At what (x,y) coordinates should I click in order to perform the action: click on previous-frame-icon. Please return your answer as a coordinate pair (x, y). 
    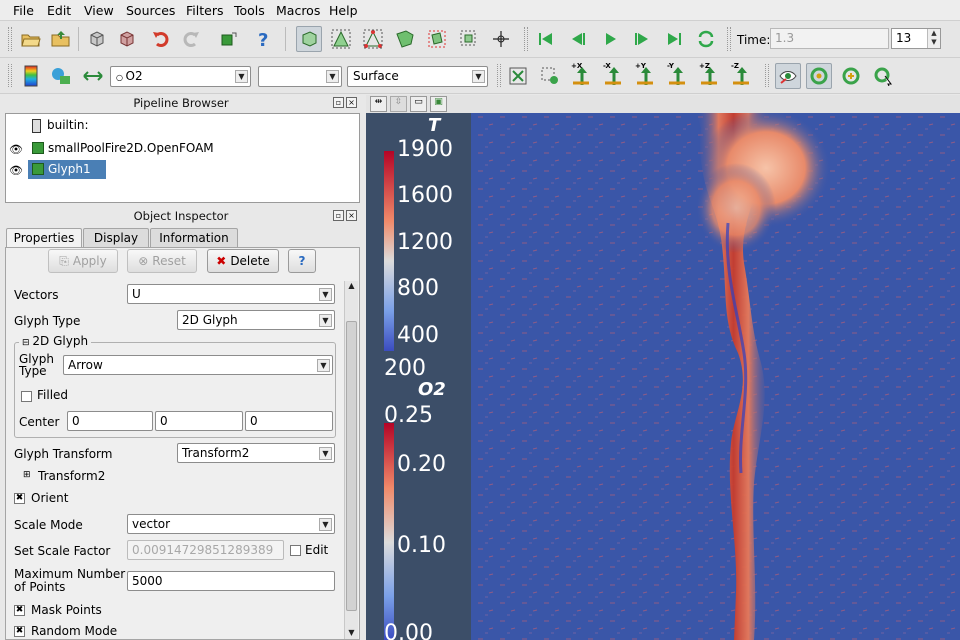
    Looking at the image, I should click on (578, 39).